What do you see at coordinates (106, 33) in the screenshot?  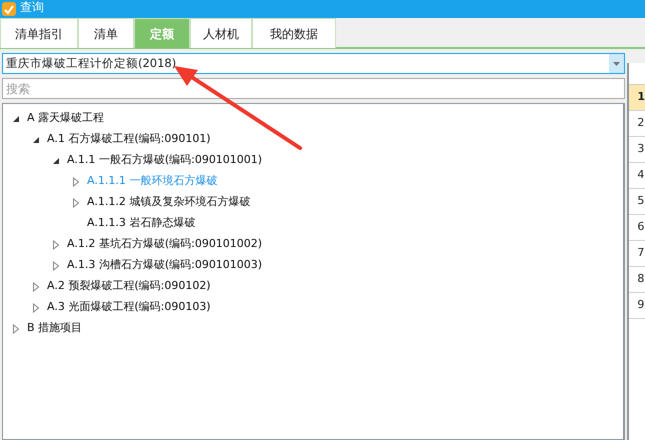 I see `tab: 清单` at bounding box center [106, 33].